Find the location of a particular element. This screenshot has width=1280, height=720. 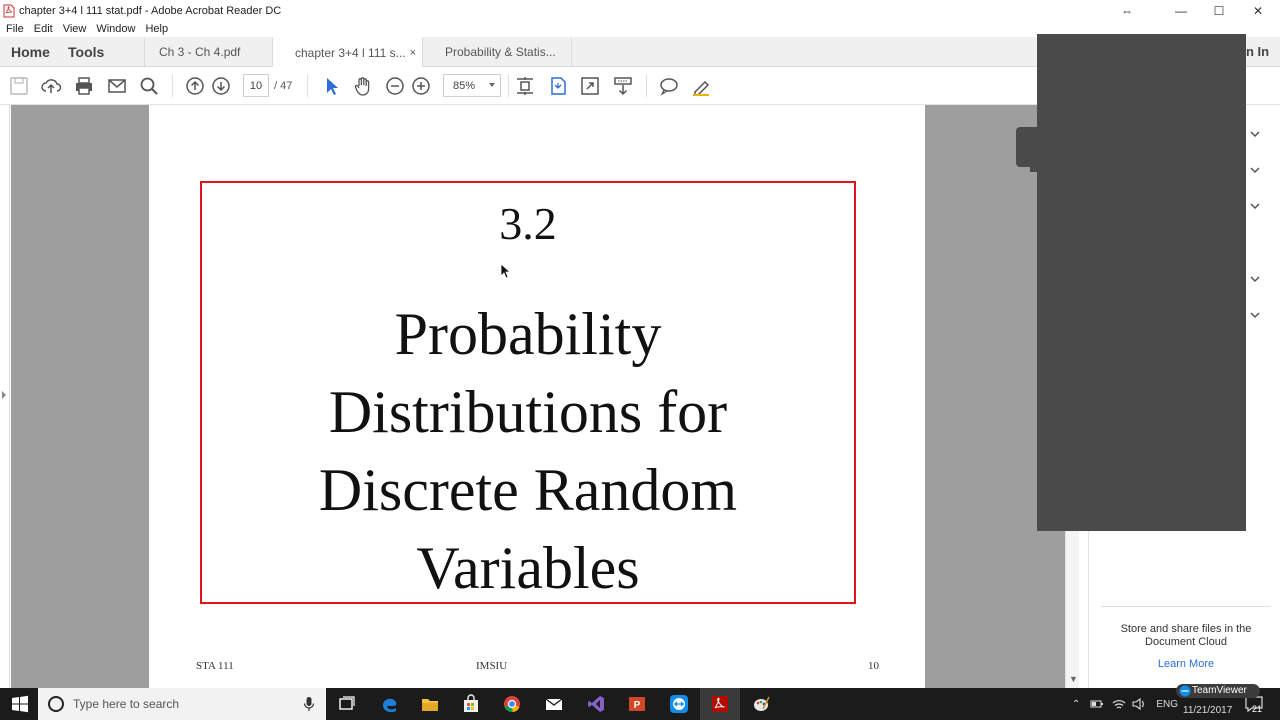

tab-document-chapter-3-4: chapter 3+4 l 111 s... × is located at coordinates (347, 52).